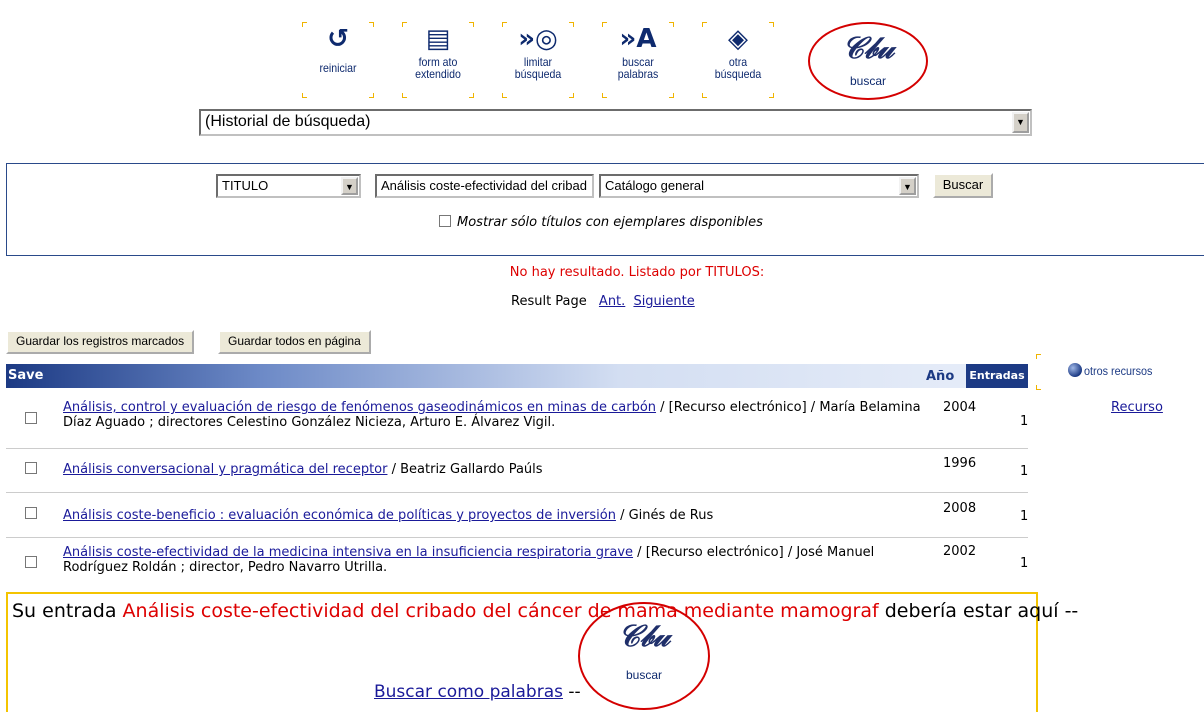 Image resolution: width=1204 pixels, height=712 pixels. What do you see at coordinates (517, 376) in the screenshot?
I see `results-table-header: Save Año Entradas` at bounding box center [517, 376].